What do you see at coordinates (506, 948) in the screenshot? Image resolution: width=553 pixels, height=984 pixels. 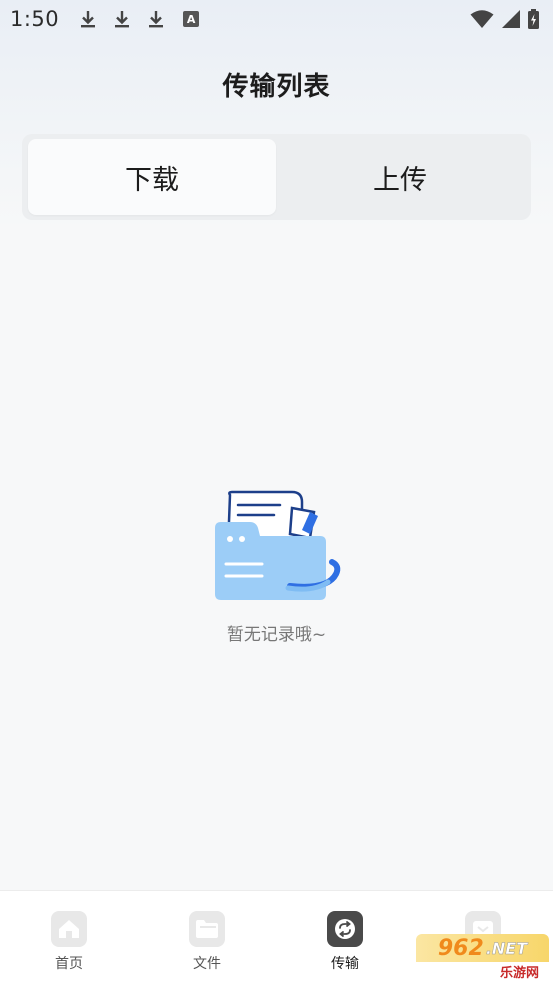 I see `watermark-domain: .NET` at bounding box center [506, 948].